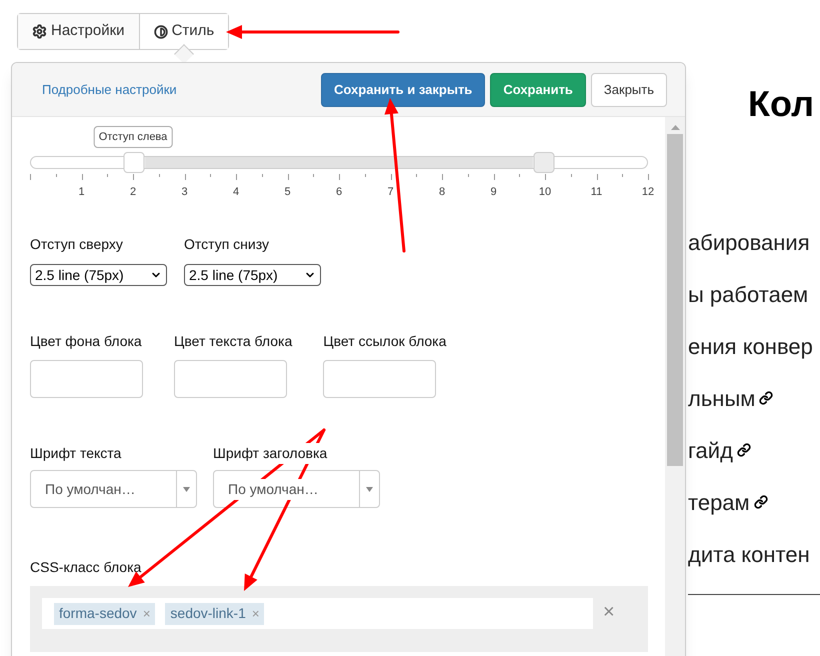 Image resolution: width=820 pixels, height=656 pixels. What do you see at coordinates (78, 31) in the screenshot?
I see `tab: Настройки` at bounding box center [78, 31].